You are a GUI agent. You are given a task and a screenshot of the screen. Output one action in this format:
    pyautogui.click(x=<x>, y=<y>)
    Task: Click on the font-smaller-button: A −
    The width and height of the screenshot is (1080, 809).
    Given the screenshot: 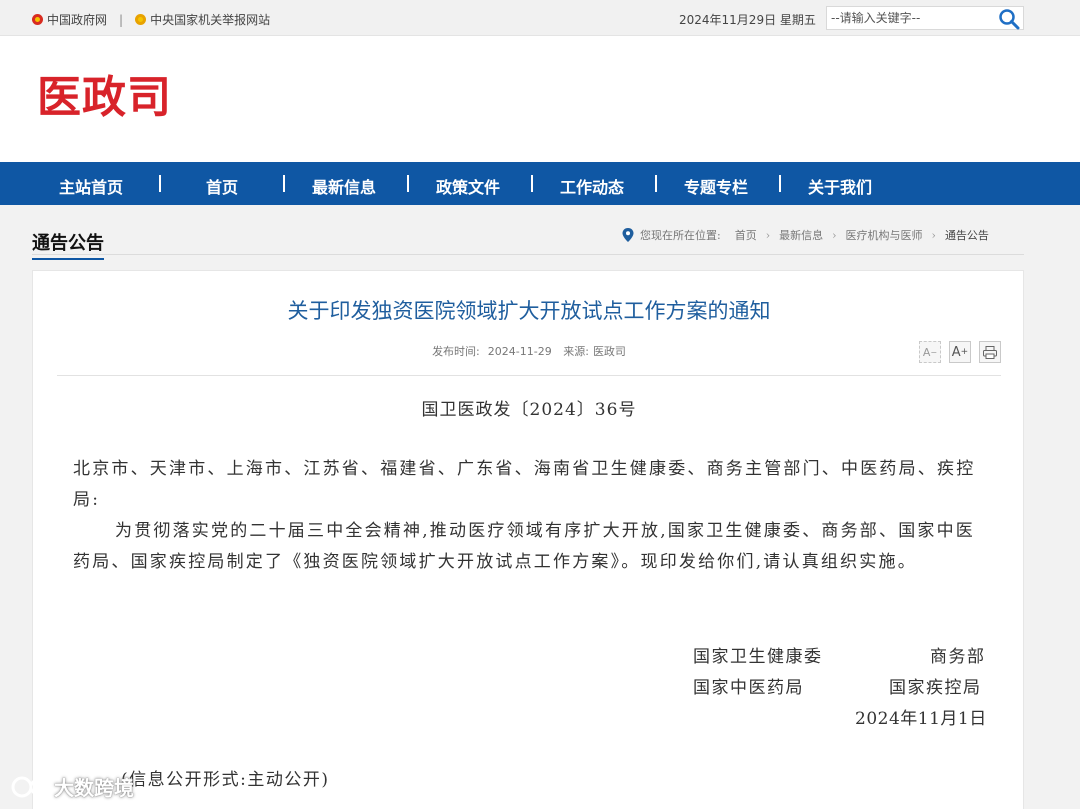 What is the action you would take?
    pyautogui.click(x=930, y=352)
    